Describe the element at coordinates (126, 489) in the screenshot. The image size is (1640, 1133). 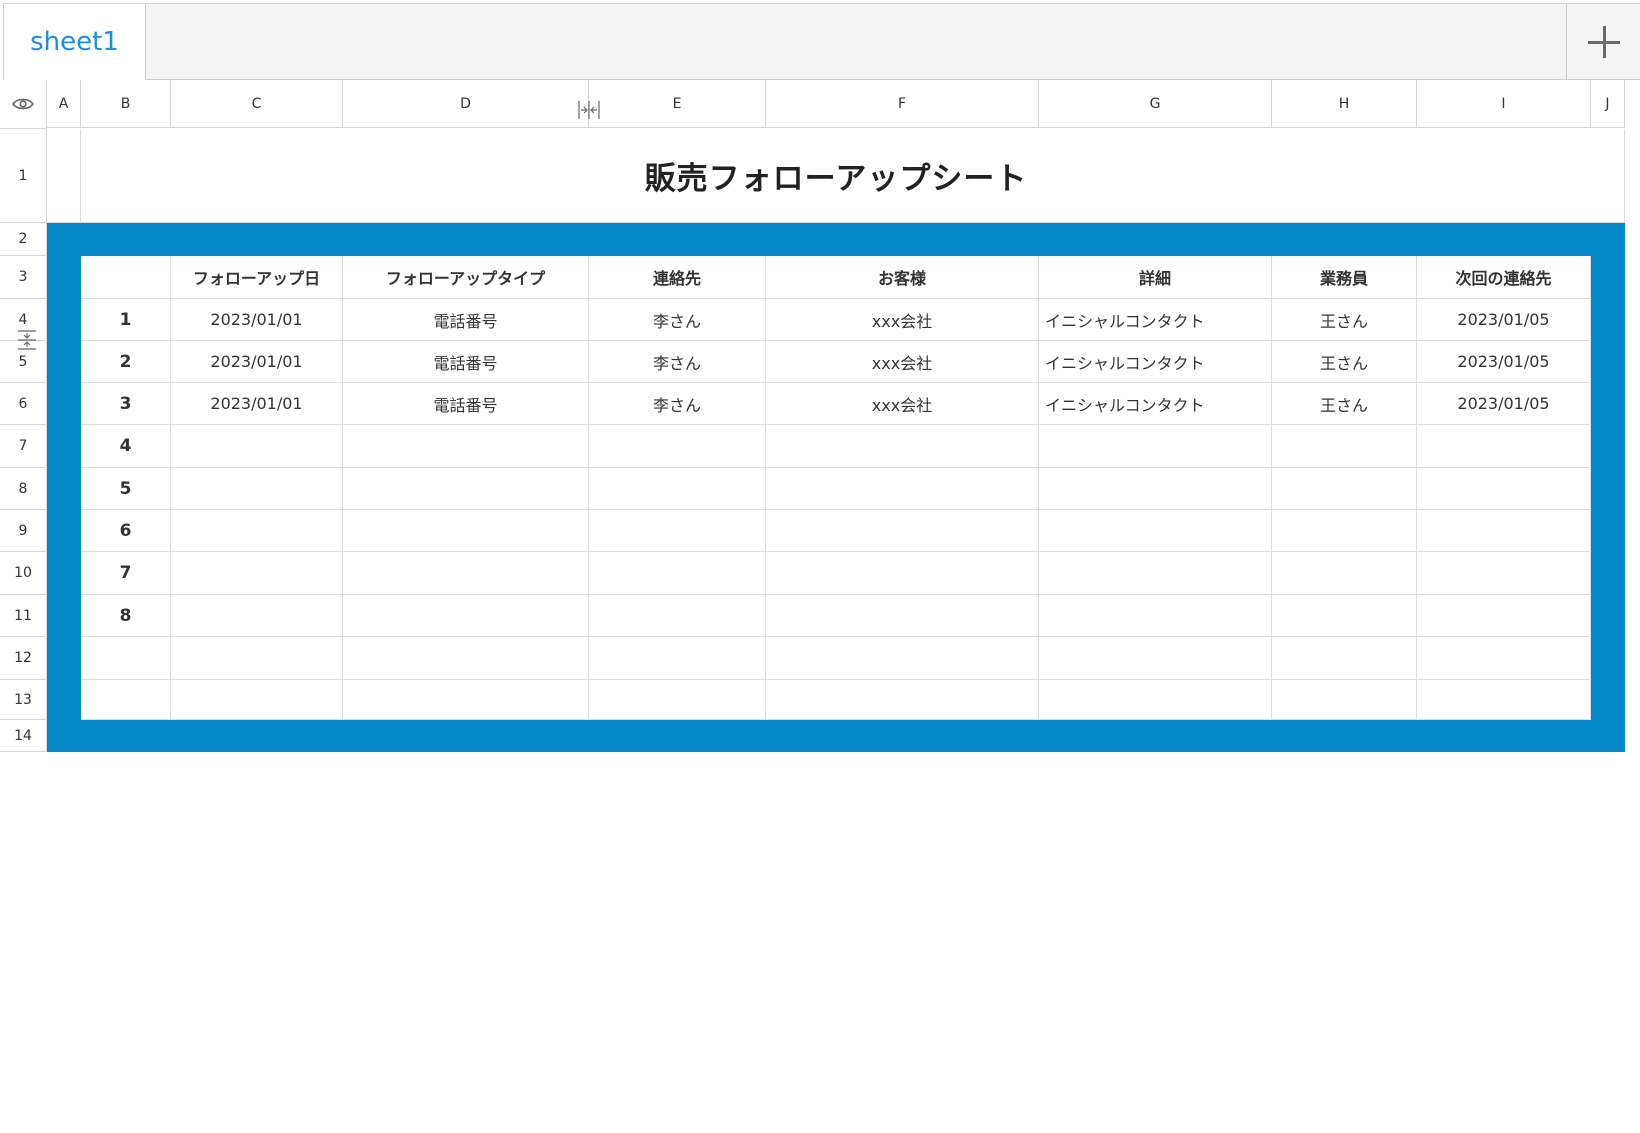
I see `table-row-index: 5` at that location.